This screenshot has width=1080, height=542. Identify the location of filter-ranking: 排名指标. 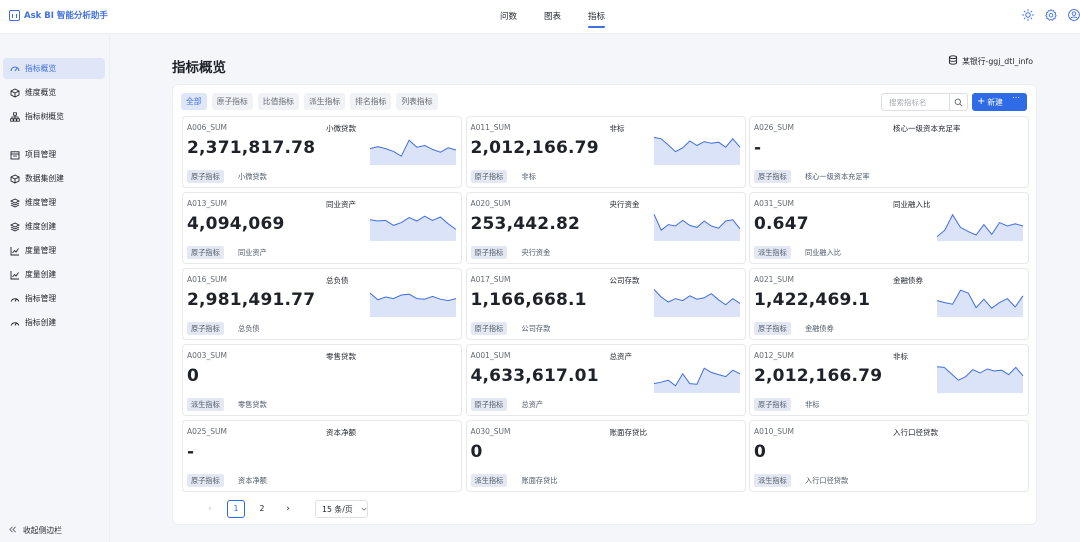
(371, 101).